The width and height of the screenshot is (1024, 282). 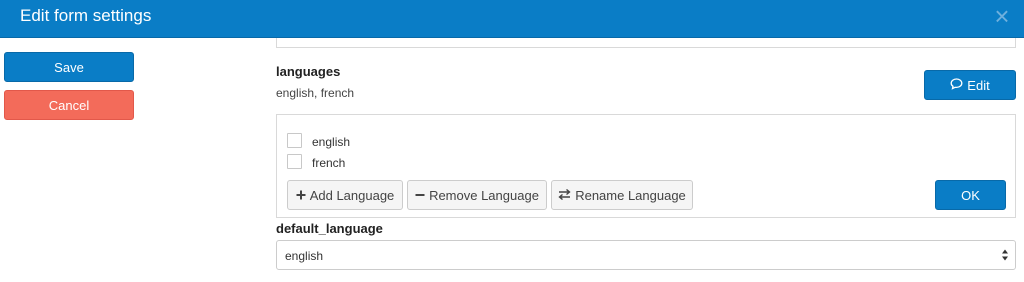 What do you see at coordinates (329, 228) in the screenshot?
I see `default-language-label: default_language` at bounding box center [329, 228].